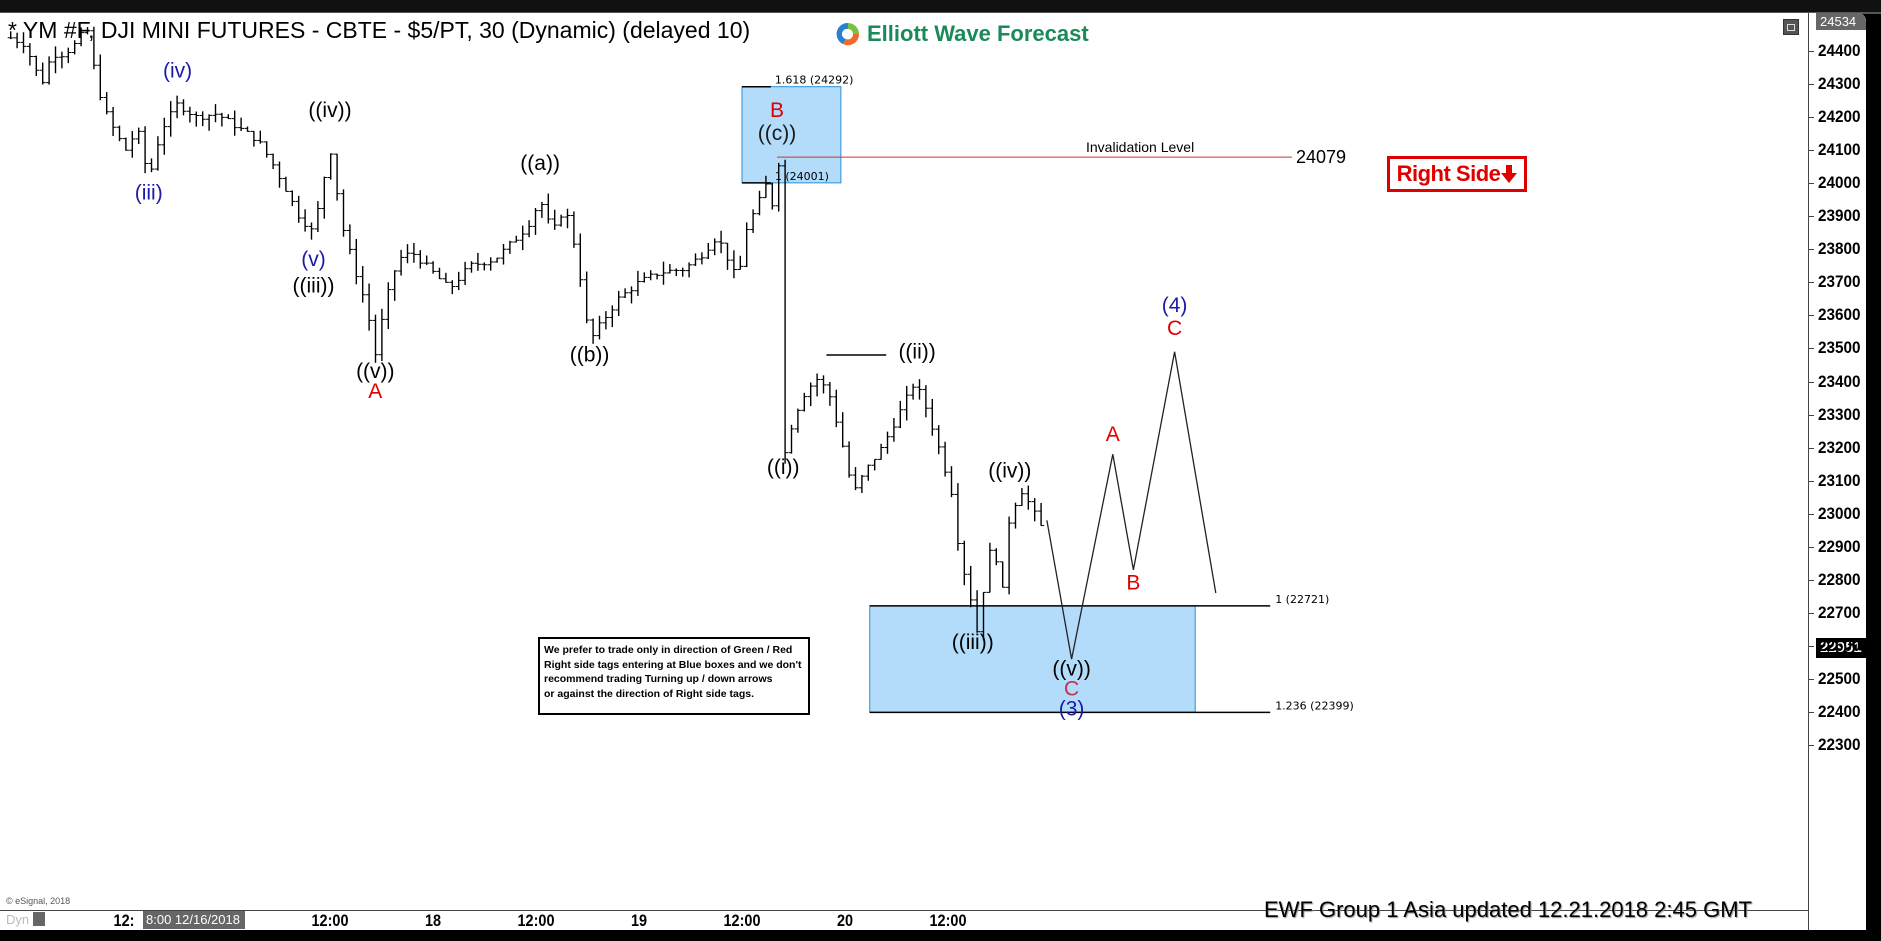  I want to click on invalidation-value: 24079, so click(1321, 157).